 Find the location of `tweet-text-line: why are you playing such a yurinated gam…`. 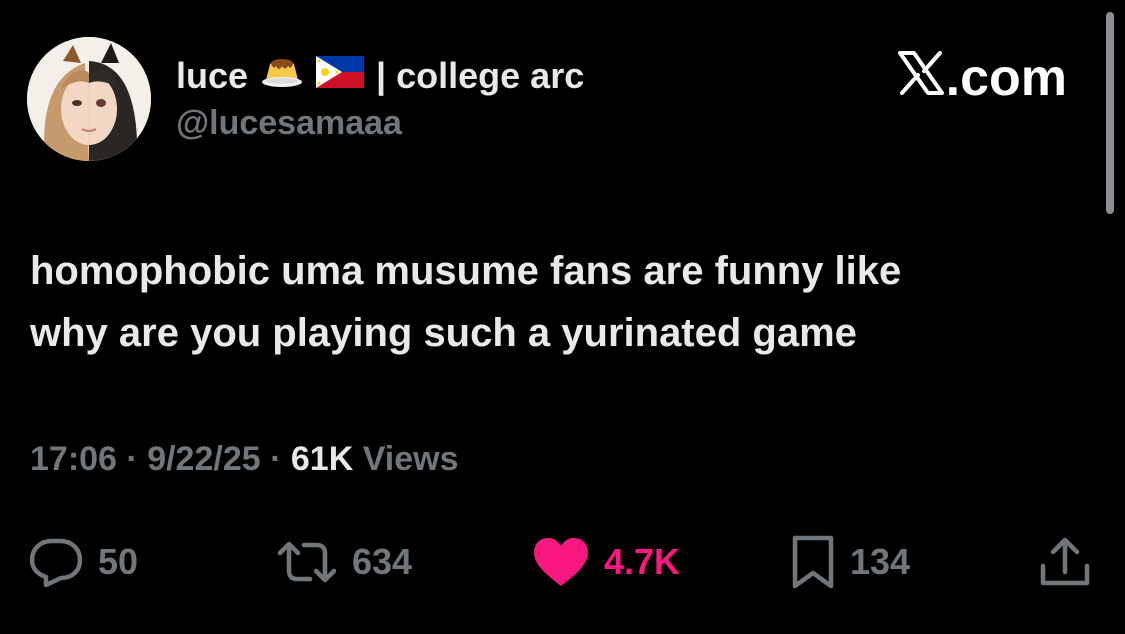

tweet-text-line: why are you playing such a yurinated gam… is located at coordinates (443, 333).